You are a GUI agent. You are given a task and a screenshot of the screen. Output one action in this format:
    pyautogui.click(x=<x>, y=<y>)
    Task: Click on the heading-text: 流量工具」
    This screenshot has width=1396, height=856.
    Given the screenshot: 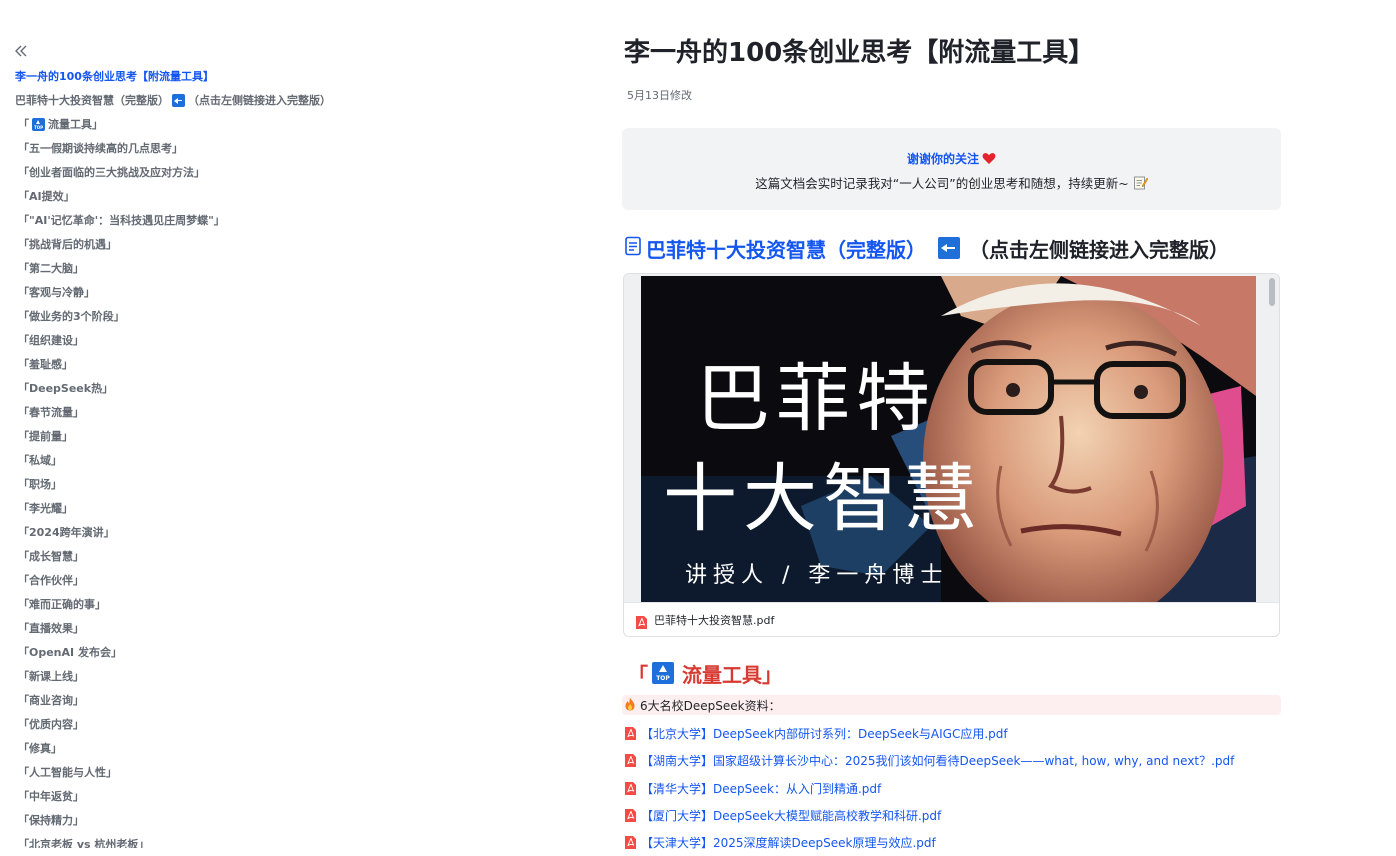 What is the action you would take?
    pyautogui.click(x=732, y=674)
    